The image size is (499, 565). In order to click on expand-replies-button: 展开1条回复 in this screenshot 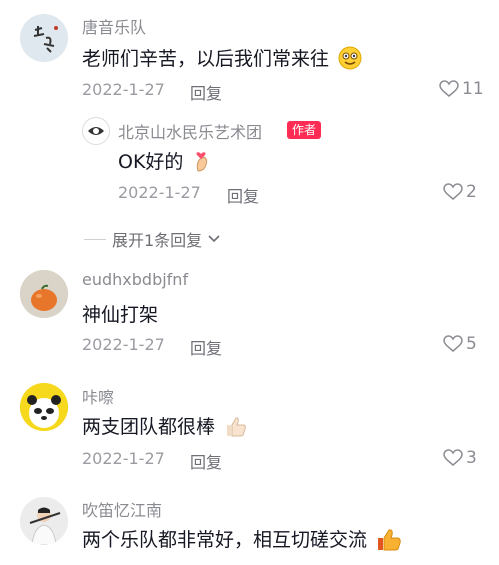, I will do `click(152, 239)`.